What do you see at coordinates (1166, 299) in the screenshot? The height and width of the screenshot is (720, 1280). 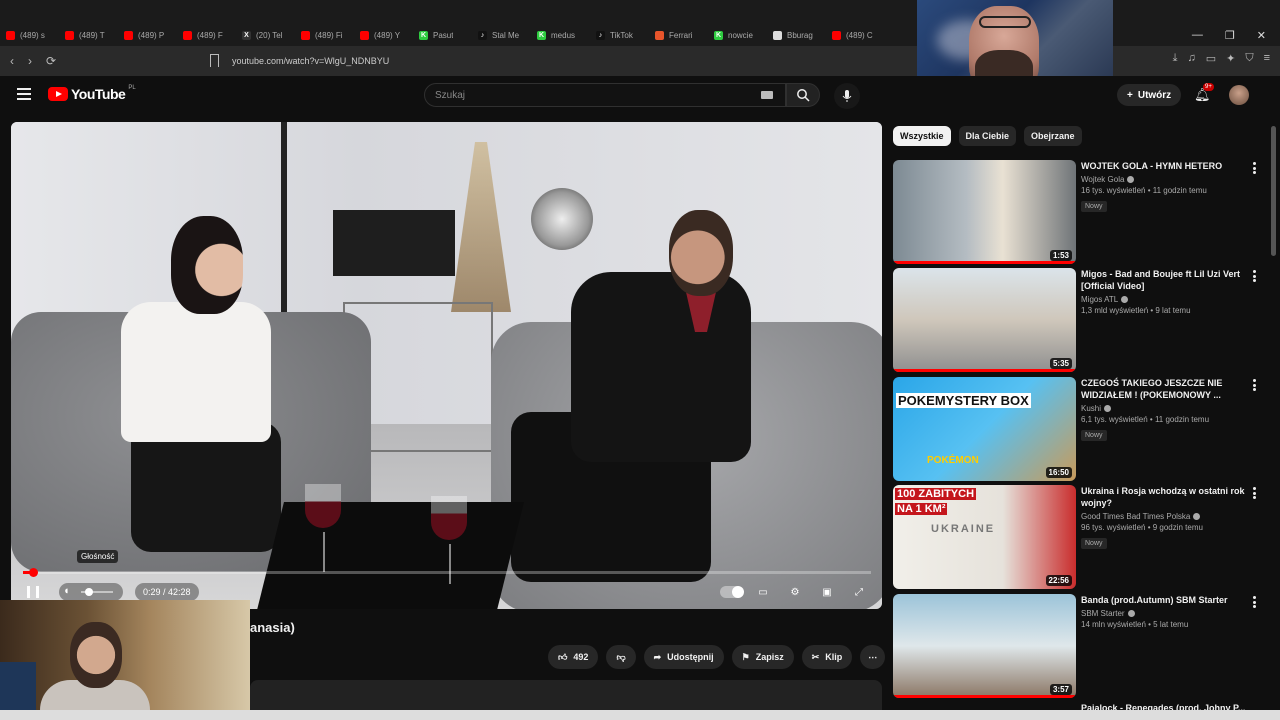 I see `channel-name: Migos ATL` at bounding box center [1166, 299].